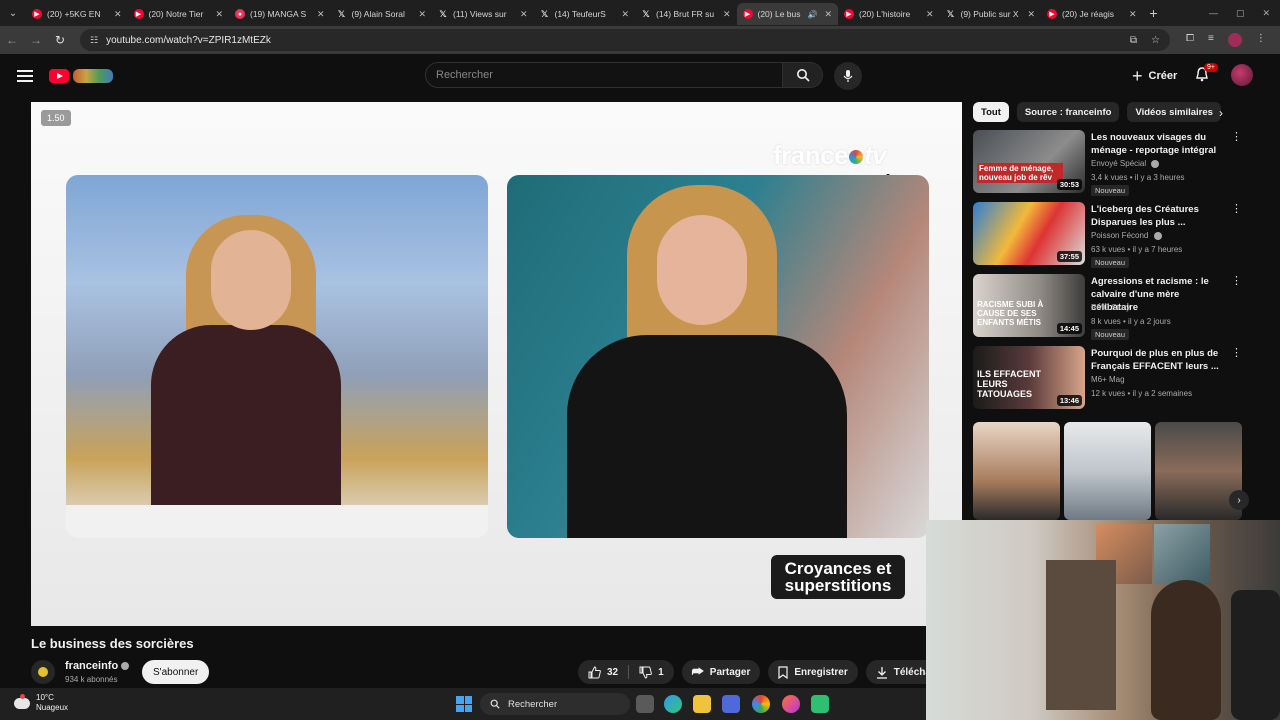  Describe the element at coordinates (36, 40) in the screenshot. I see `forward-button: →` at that location.